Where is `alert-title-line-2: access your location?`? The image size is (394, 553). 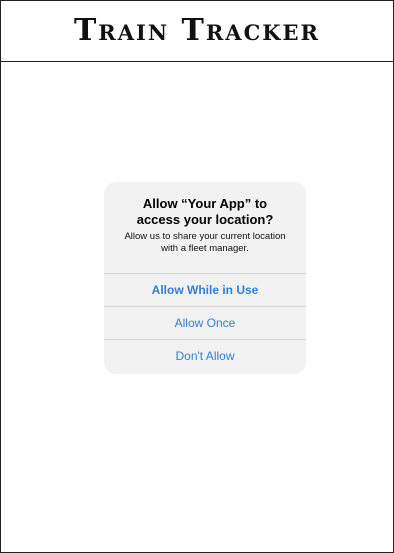 alert-title-line-2: access your location? is located at coordinates (205, 219).